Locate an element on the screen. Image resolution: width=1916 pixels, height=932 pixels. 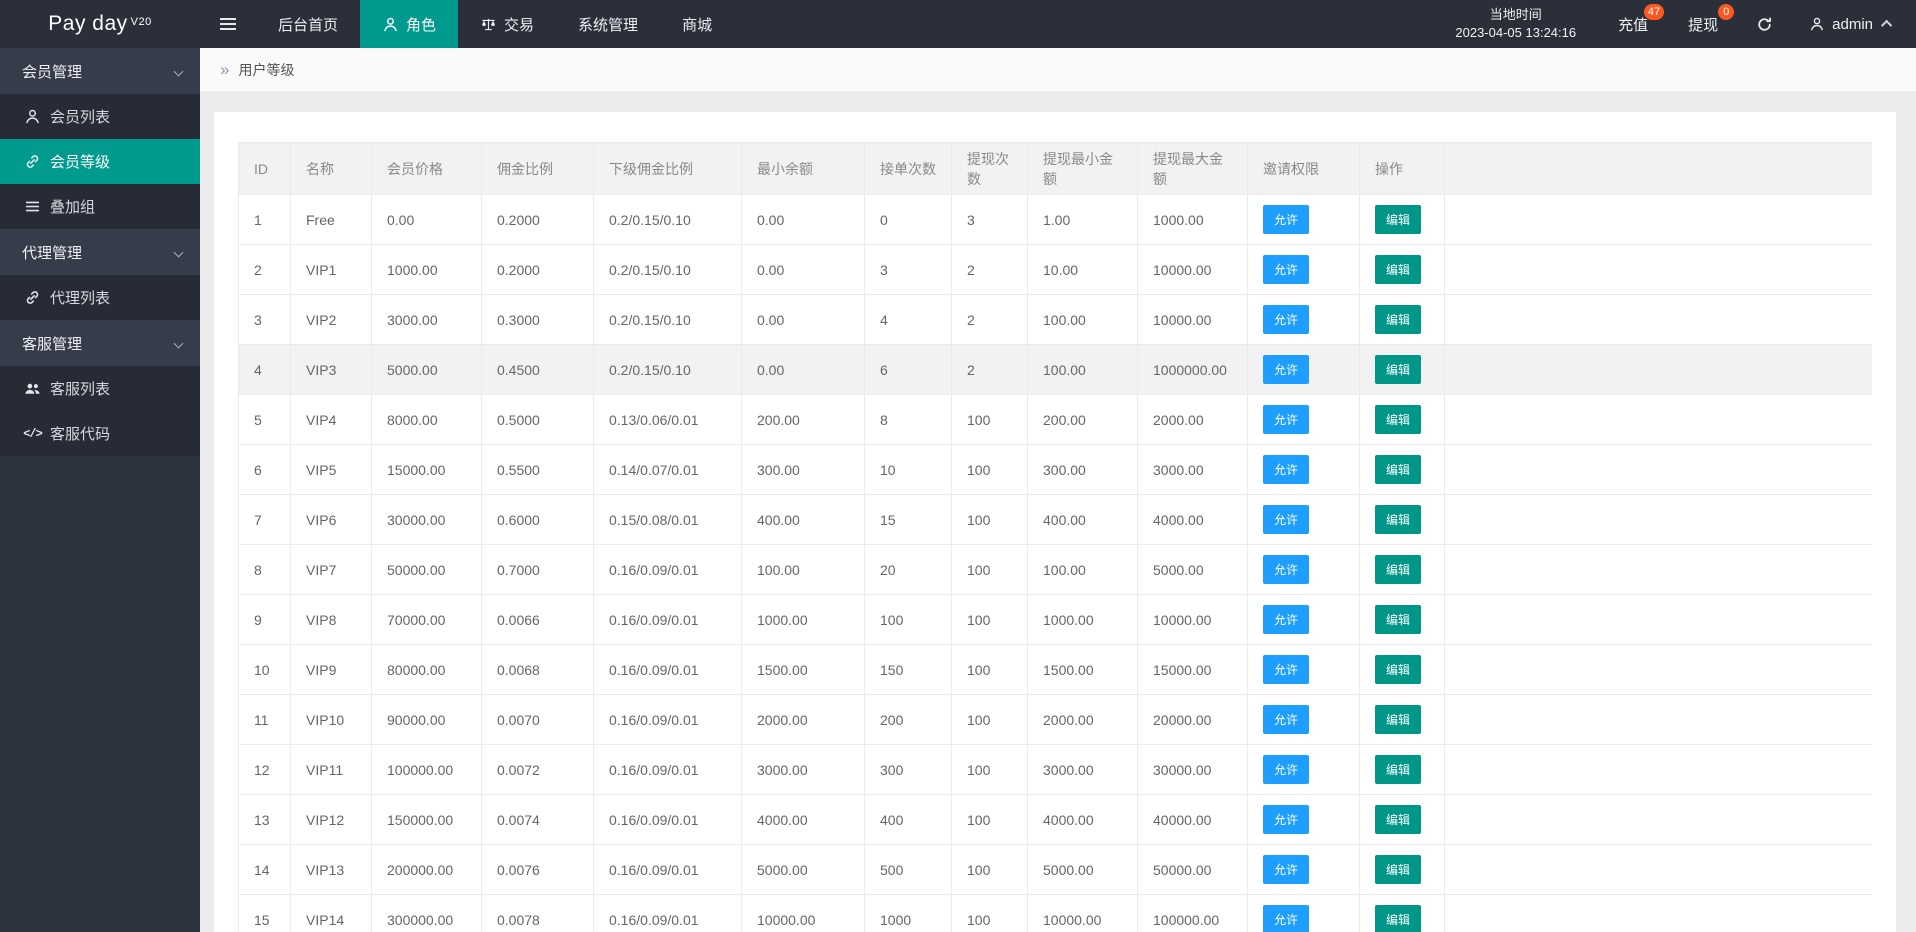
table-cell: 15000.00 is located at coordinates (1192, 669).